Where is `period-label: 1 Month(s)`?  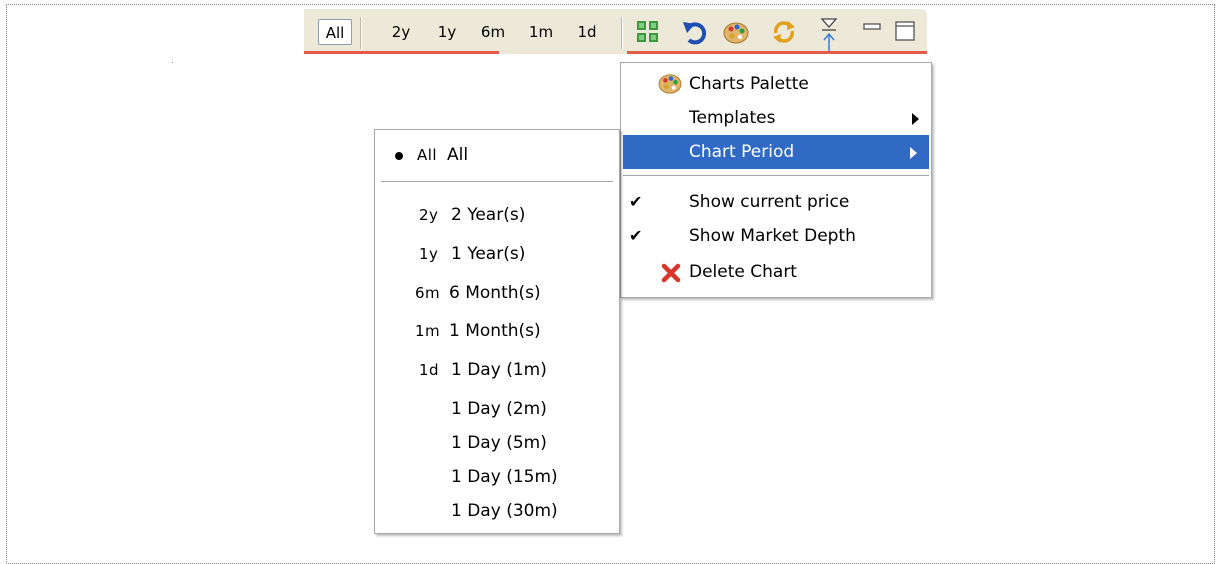
period-label: 1 Month(s) is located at coordinates (495, 331).